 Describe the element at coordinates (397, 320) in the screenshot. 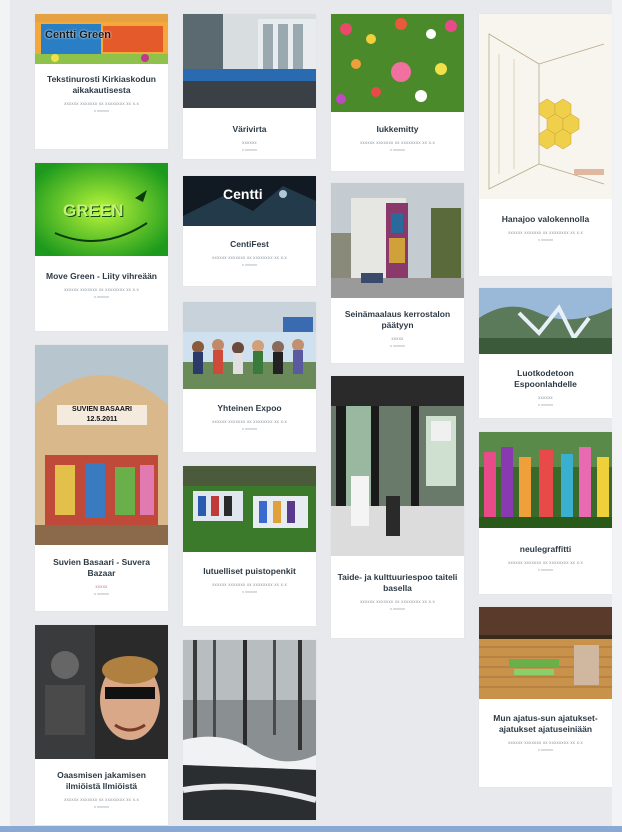

I see `card-title: Seinämaalaus kerrostalon päätyyn` at that location.